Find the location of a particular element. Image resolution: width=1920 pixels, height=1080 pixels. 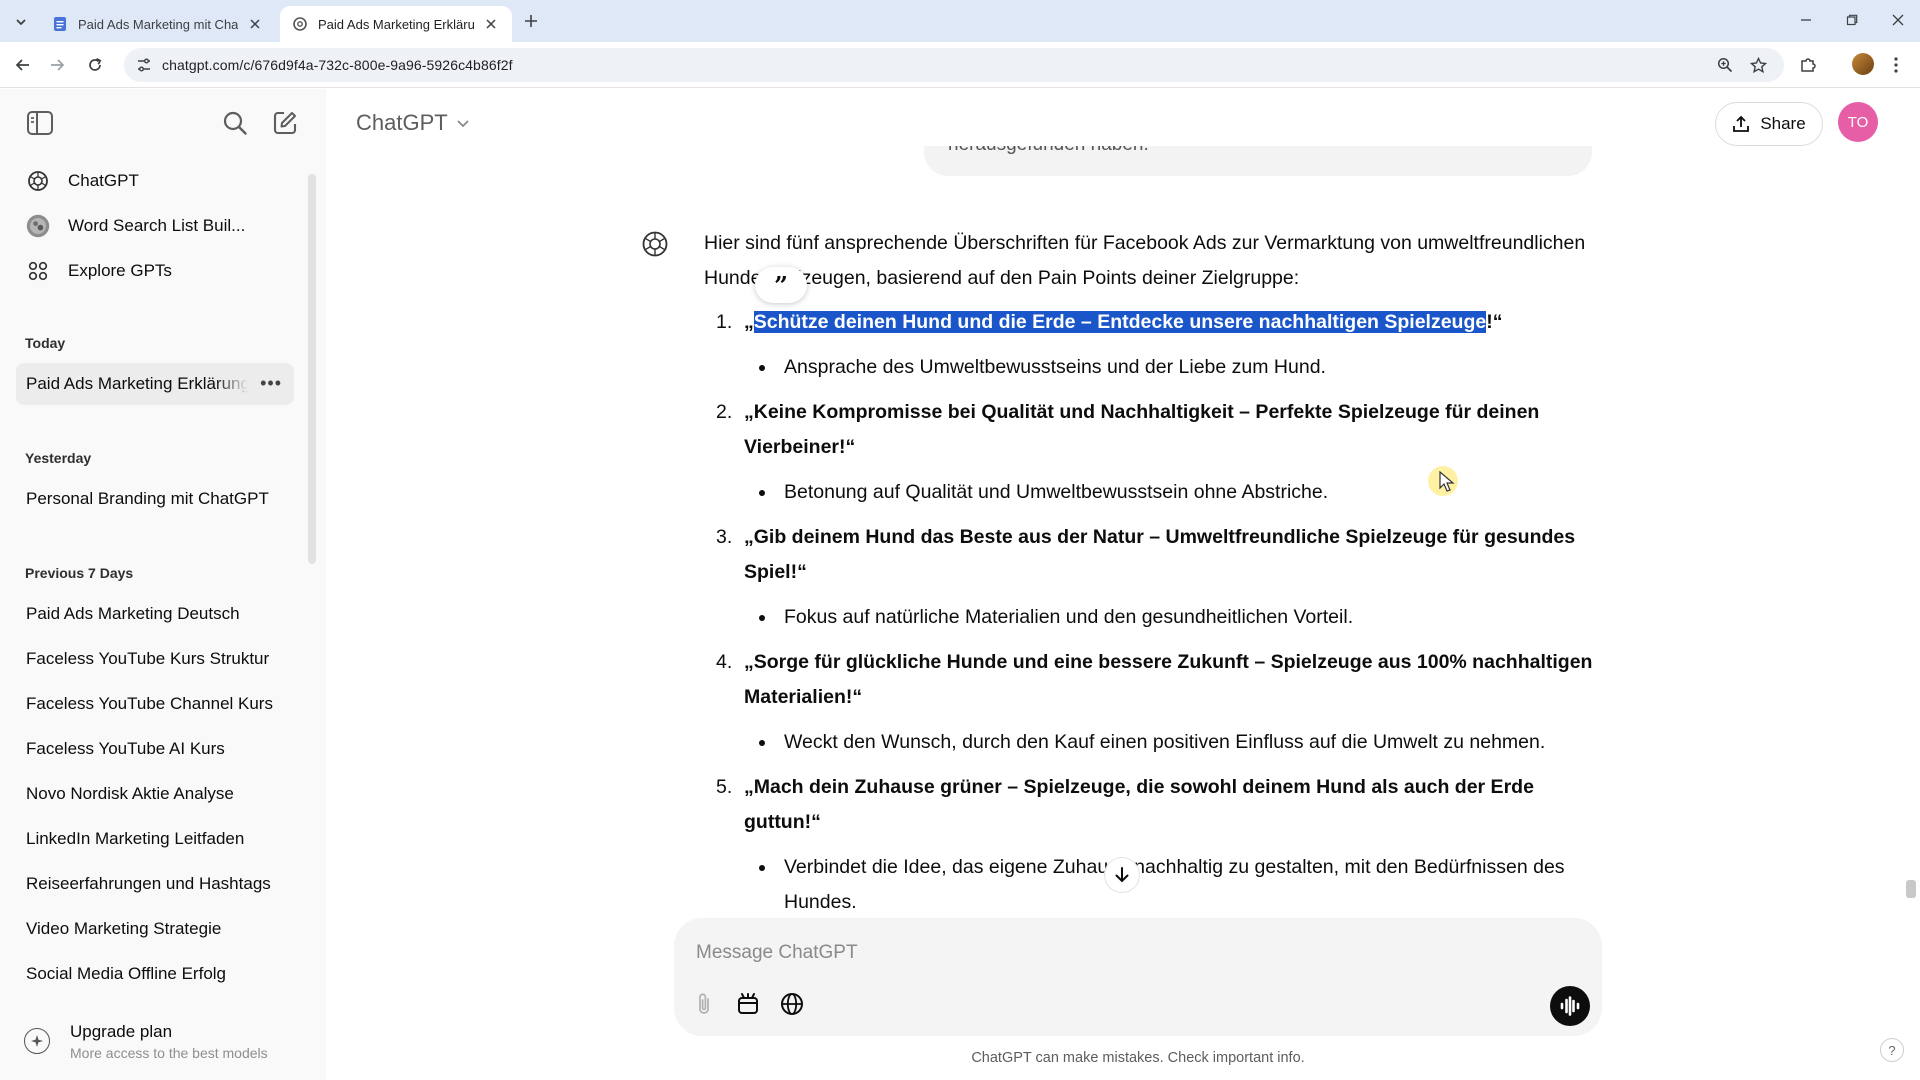

user-avatar: TO is located at coordinates (1858, 122).